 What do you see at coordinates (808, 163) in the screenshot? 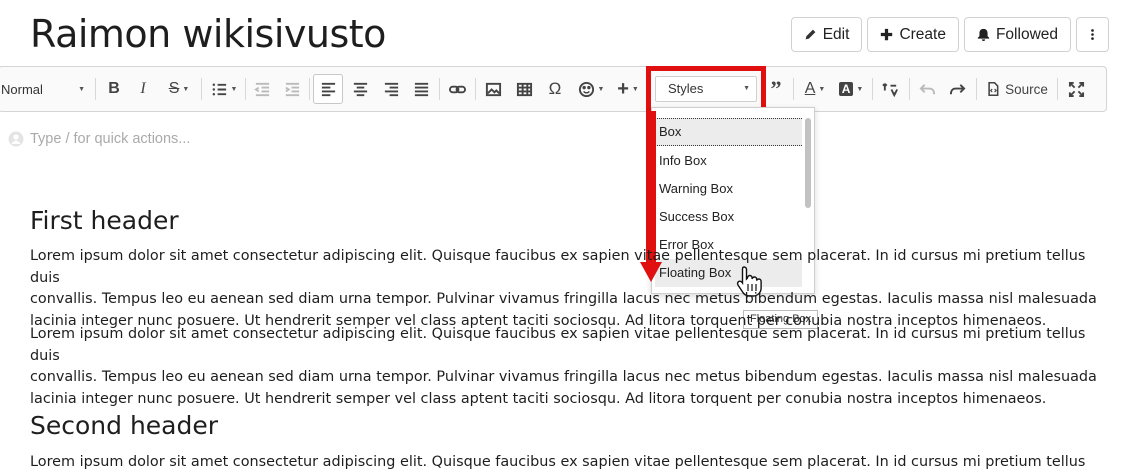
I see `dropdown-scrollbar` at bounding box center [808, 163].